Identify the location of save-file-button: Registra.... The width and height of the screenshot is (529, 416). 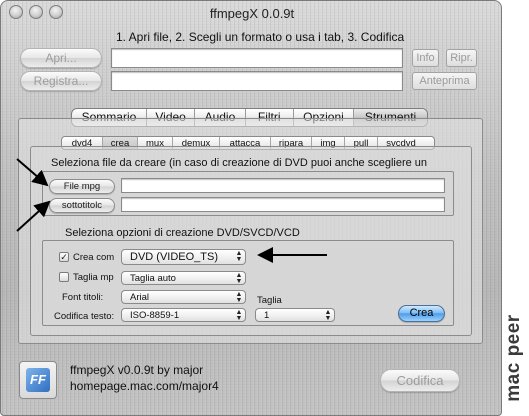
(61, 81).